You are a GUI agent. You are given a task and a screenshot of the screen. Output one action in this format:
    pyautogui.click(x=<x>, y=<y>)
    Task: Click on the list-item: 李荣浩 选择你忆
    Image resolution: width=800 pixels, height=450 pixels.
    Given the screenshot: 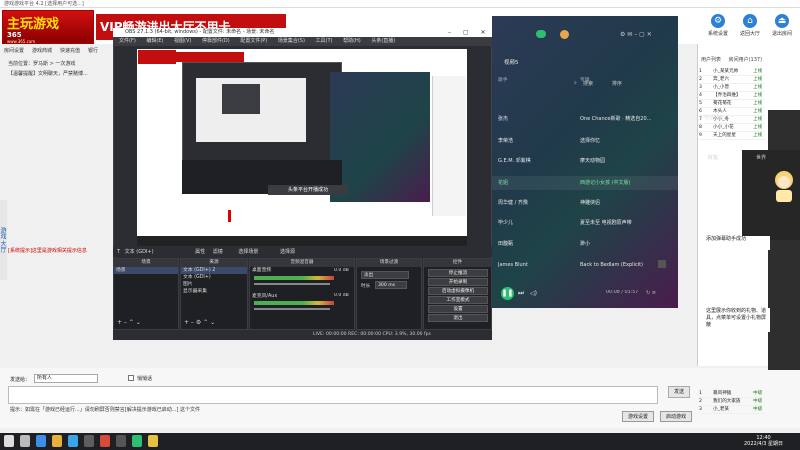 What is the action you would take?
    pyautogui.click(x=585, y=141)
    